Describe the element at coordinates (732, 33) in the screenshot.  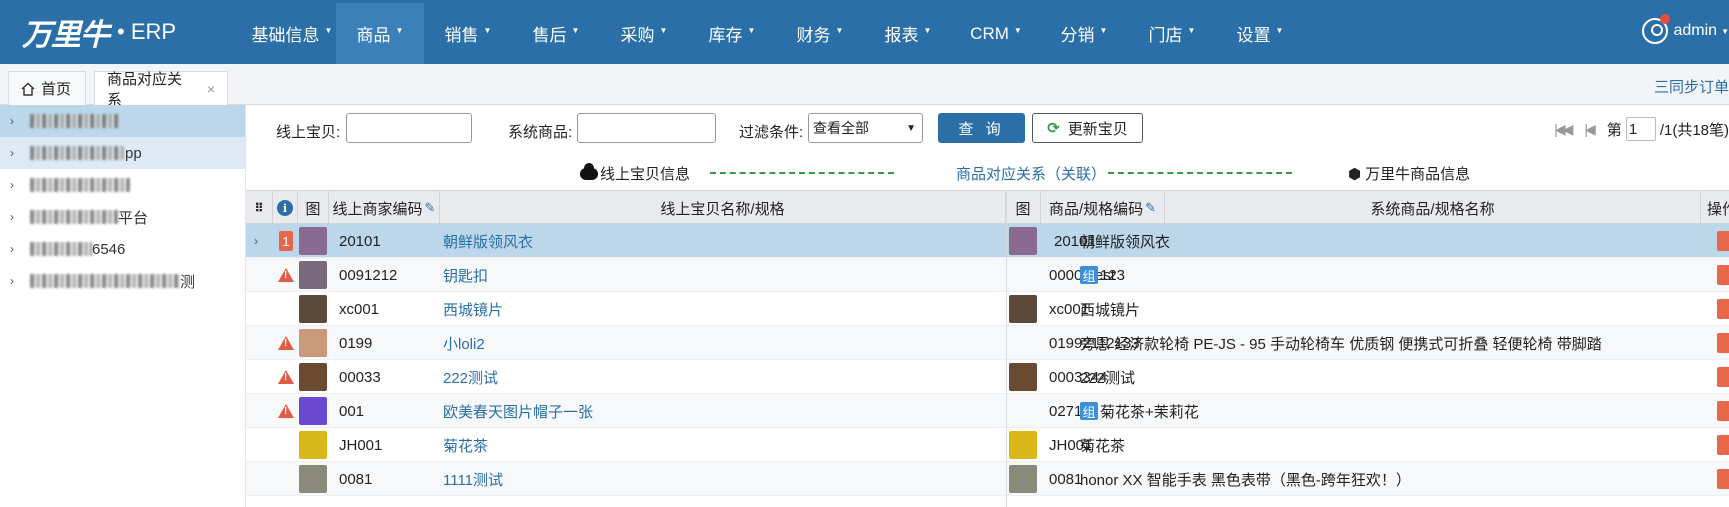
I see `nav-item: 库存 ▼` at that location.